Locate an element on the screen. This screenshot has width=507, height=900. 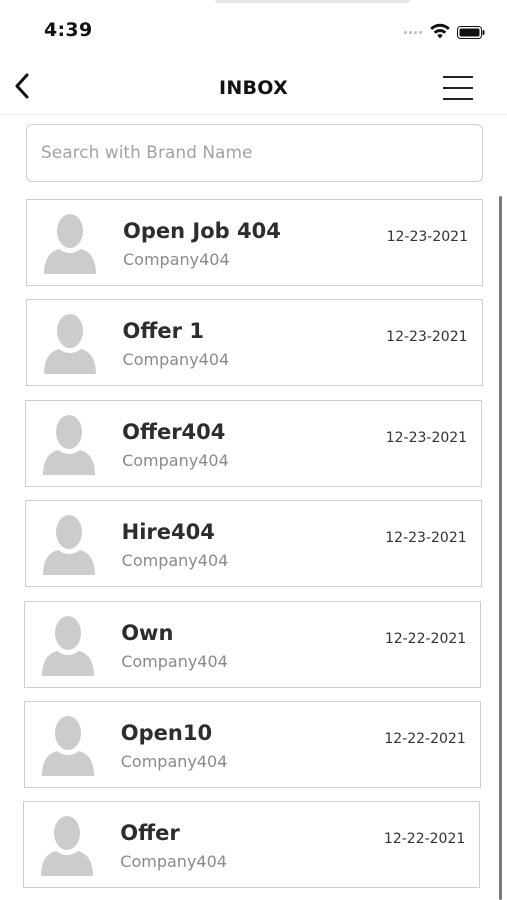
cellular-signal-icon is located at coordinates (413, 32).